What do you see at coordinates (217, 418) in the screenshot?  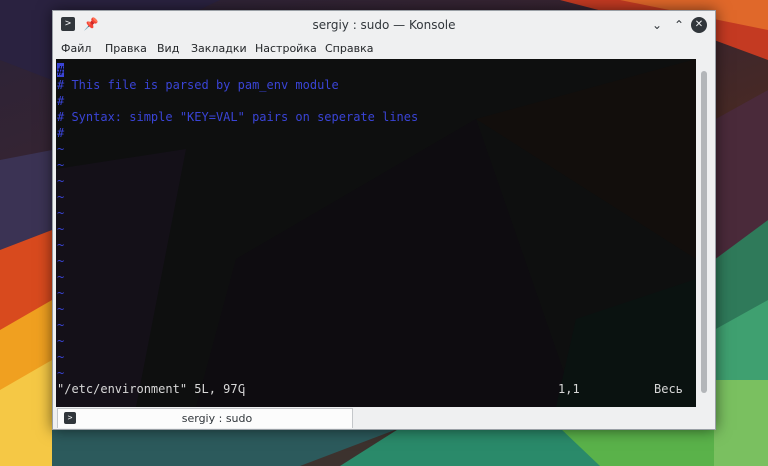 I see `tab-label: sergiy : sudo` at bounding box center [217, 418].